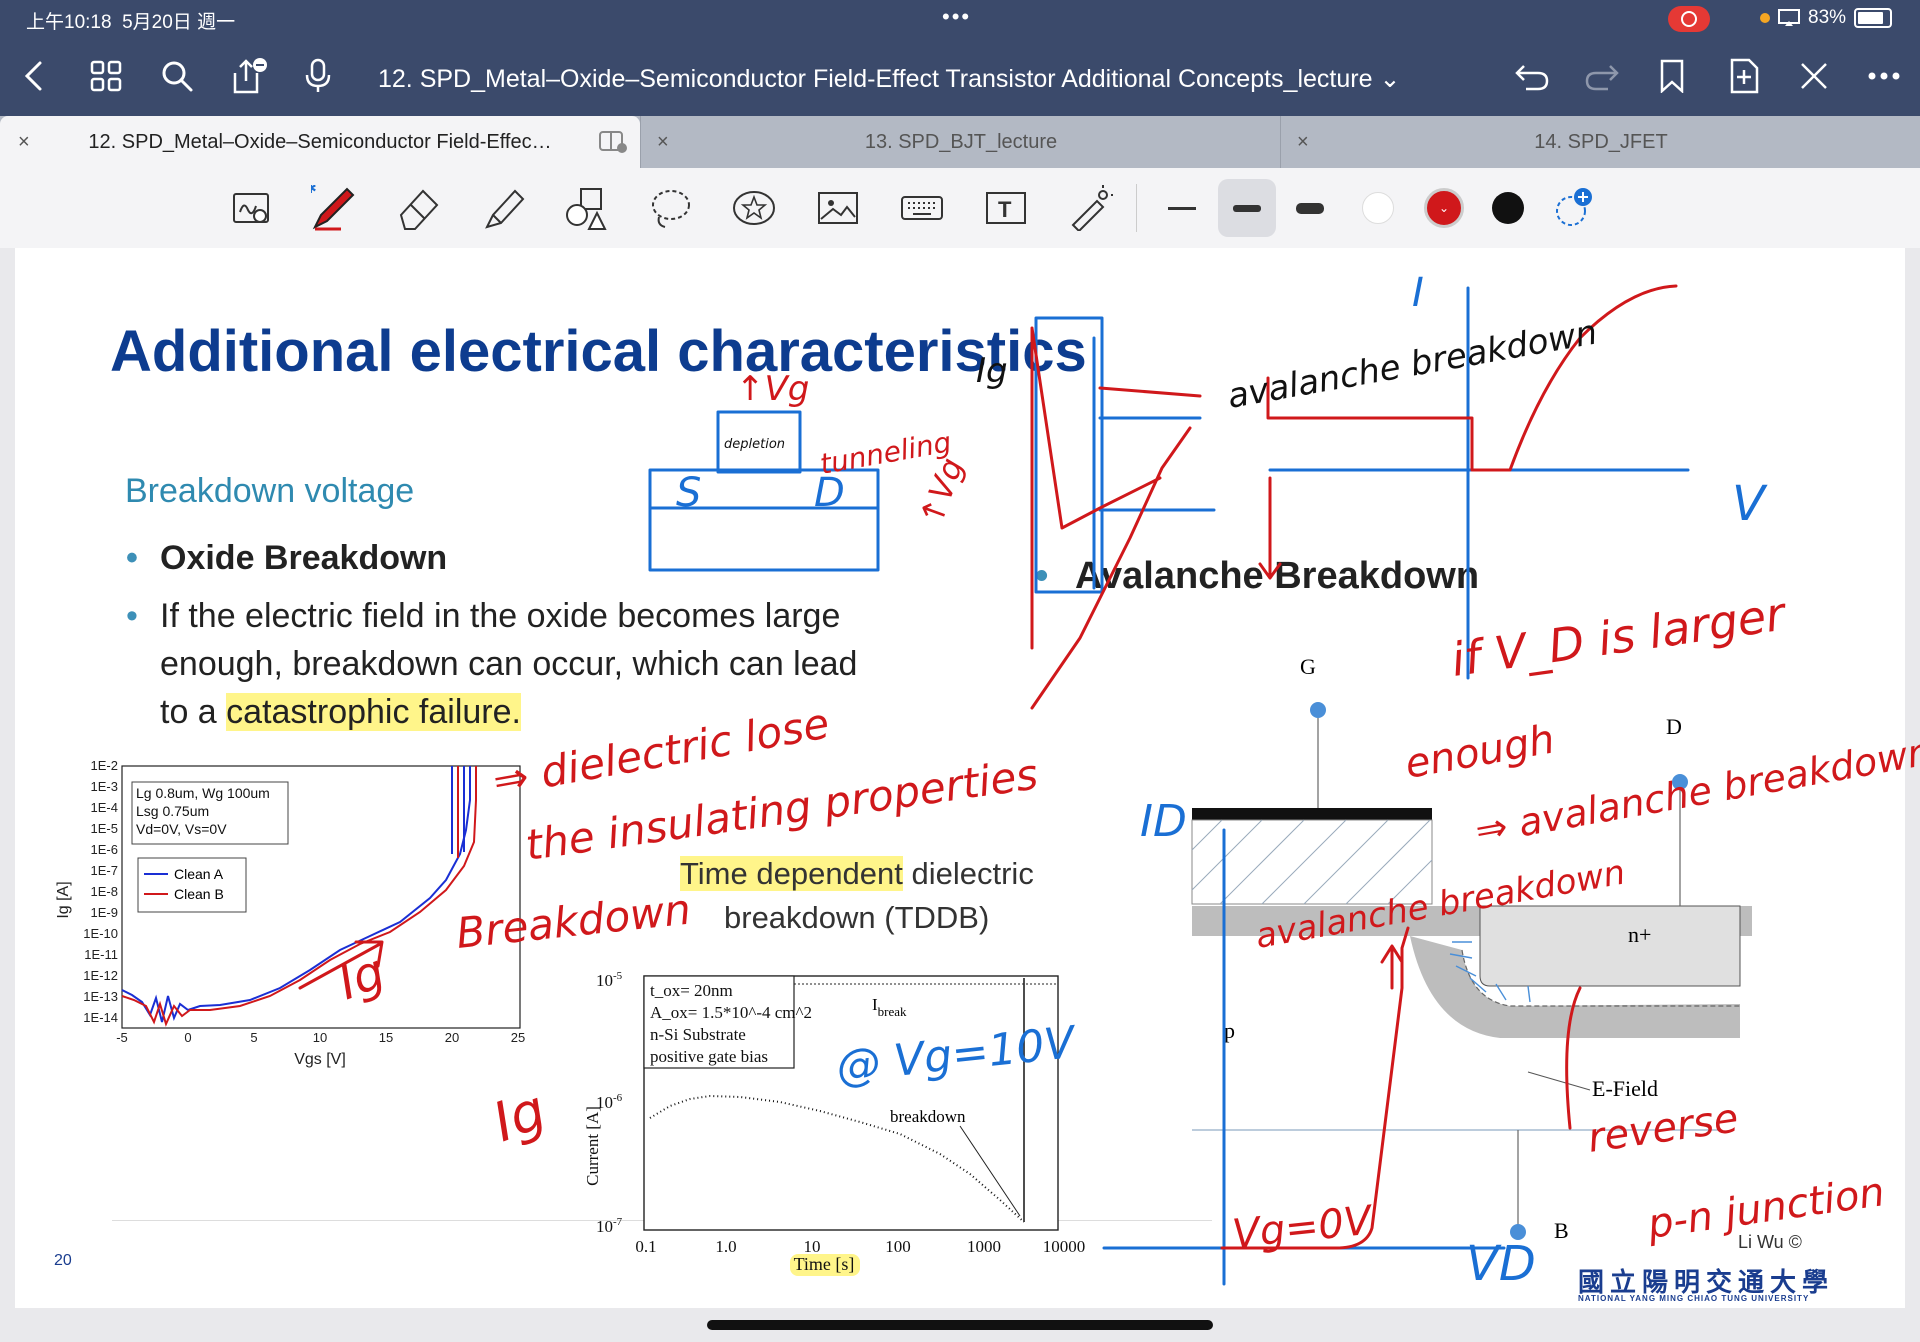  I want to click on mic-indicator-icon, so click(1765, 18).